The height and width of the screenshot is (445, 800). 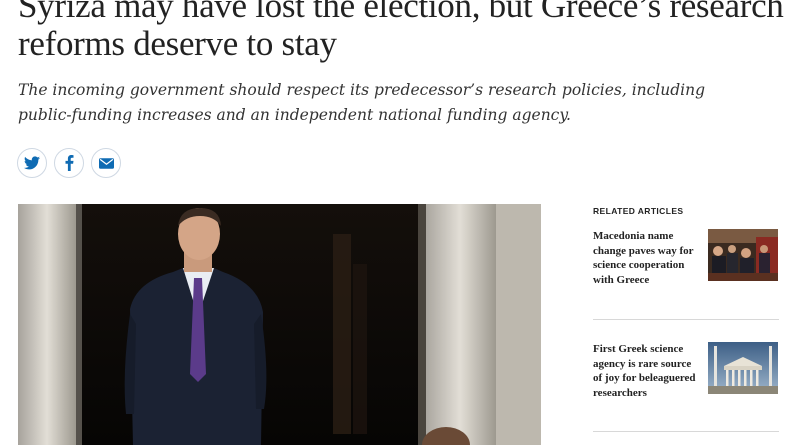 I want to click on share-bar, so click(x=69, y=163).